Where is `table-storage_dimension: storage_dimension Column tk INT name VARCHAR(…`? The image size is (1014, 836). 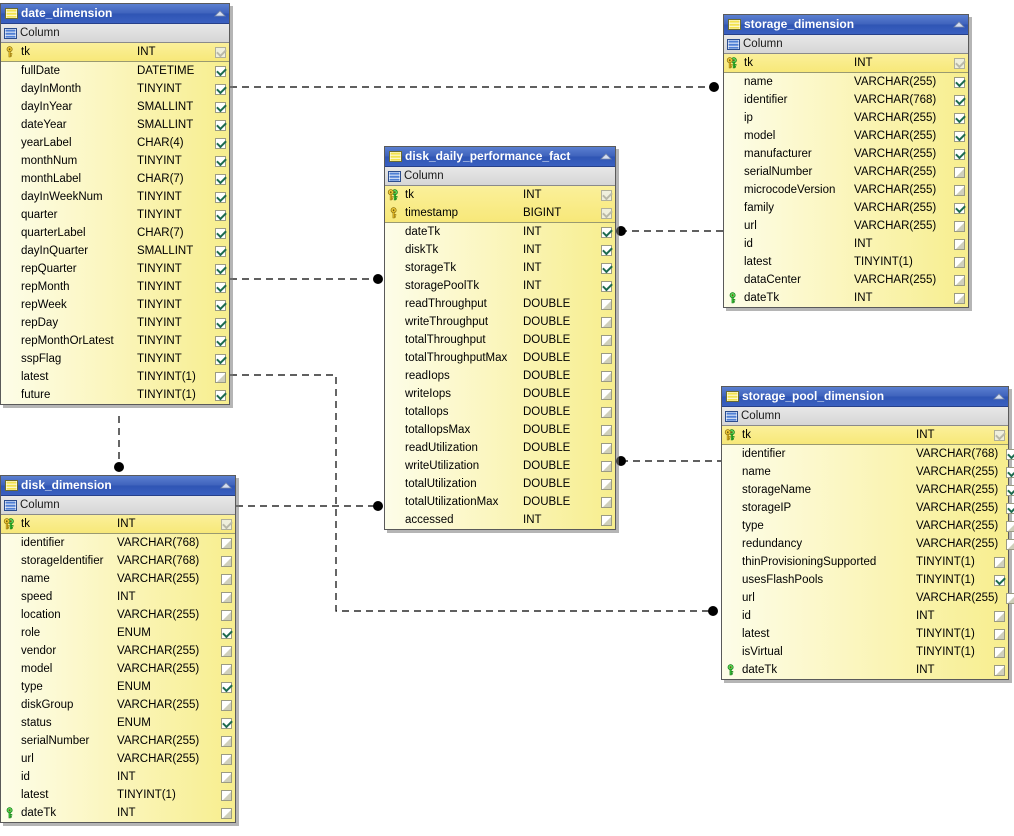 table-storage_dimension: storage_dimension Column tk INT name VARCHAR(… is located at coordinates (846, 161).